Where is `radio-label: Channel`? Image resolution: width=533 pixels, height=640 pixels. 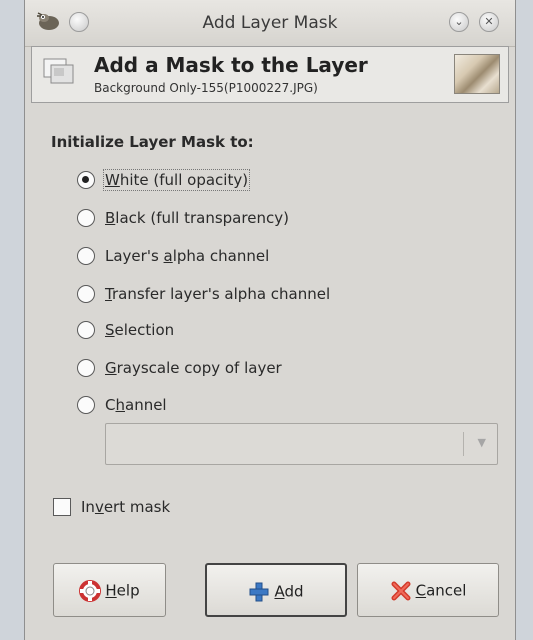
radio-label: Channel is located at coordinates (136, 405).